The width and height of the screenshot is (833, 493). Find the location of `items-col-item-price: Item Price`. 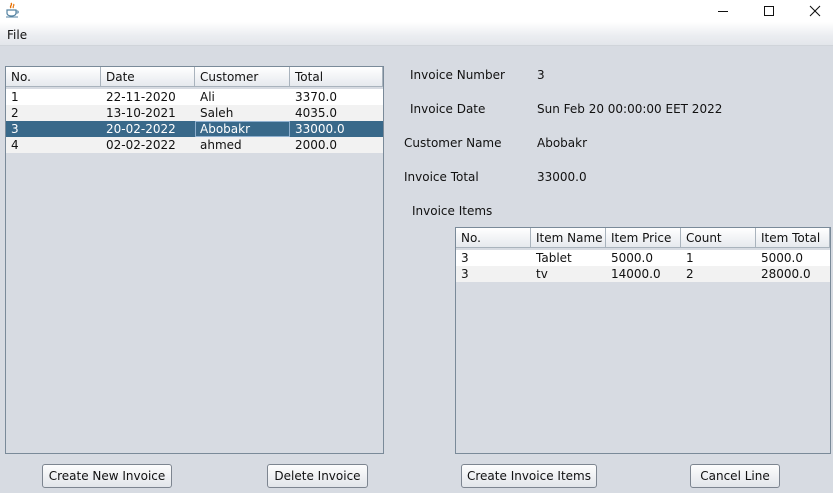

items-col-item-price: Item Price is located at coordinates (643, 237).